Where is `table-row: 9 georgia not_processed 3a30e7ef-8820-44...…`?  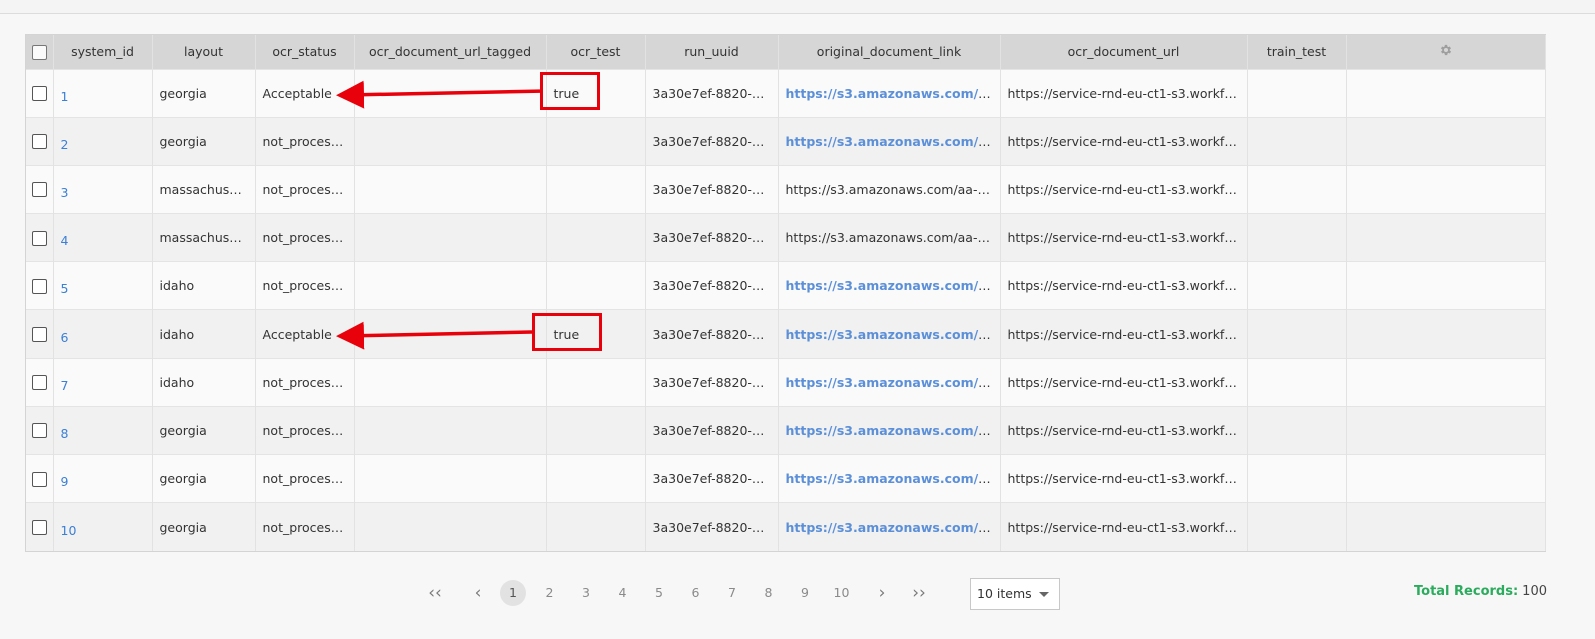
table-row: 9 georgia not_processed 3a30e7ef-8820-44...… is located at coordinates (786, 478).